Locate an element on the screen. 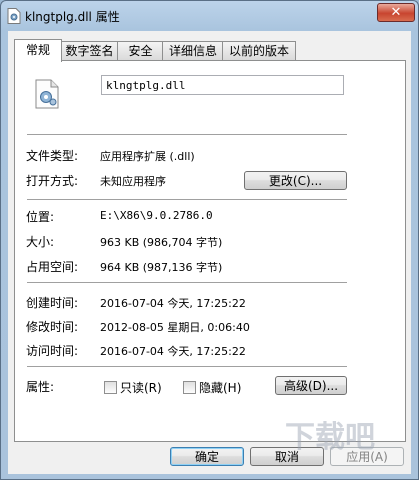 The height and width of the screenshot is (480, 419). size-on-disk-label: 占用空间: is located at coordinates (52, 267).